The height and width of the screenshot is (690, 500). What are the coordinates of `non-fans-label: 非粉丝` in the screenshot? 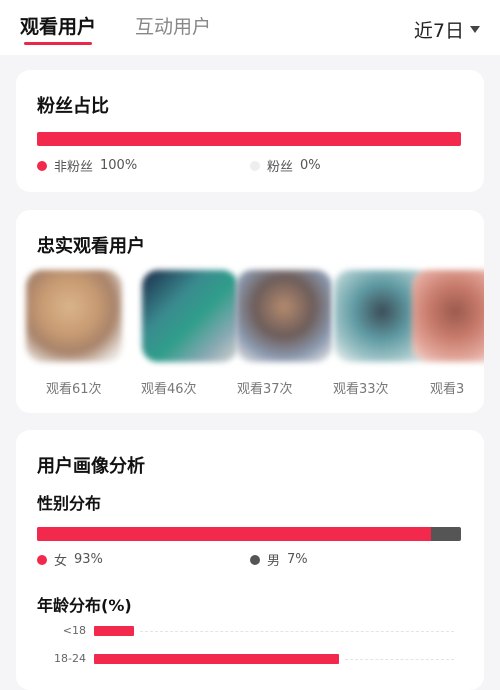 It's located at (74, 167).